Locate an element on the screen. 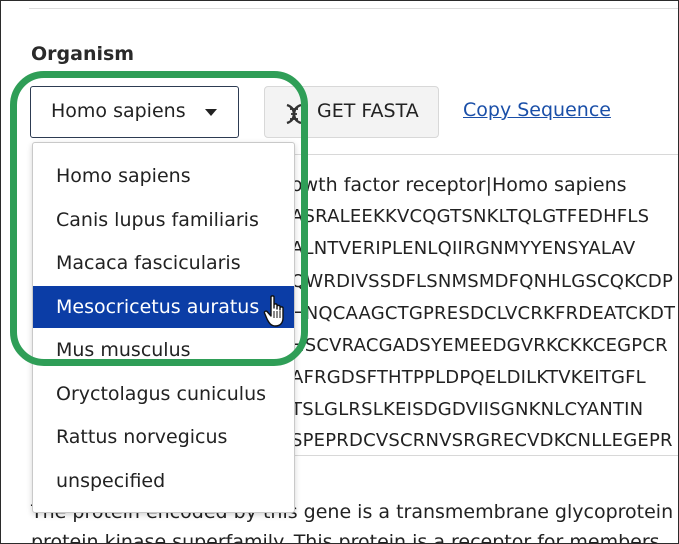  get-fasta-label: GET FASTA is located at coordinates (368, 111).